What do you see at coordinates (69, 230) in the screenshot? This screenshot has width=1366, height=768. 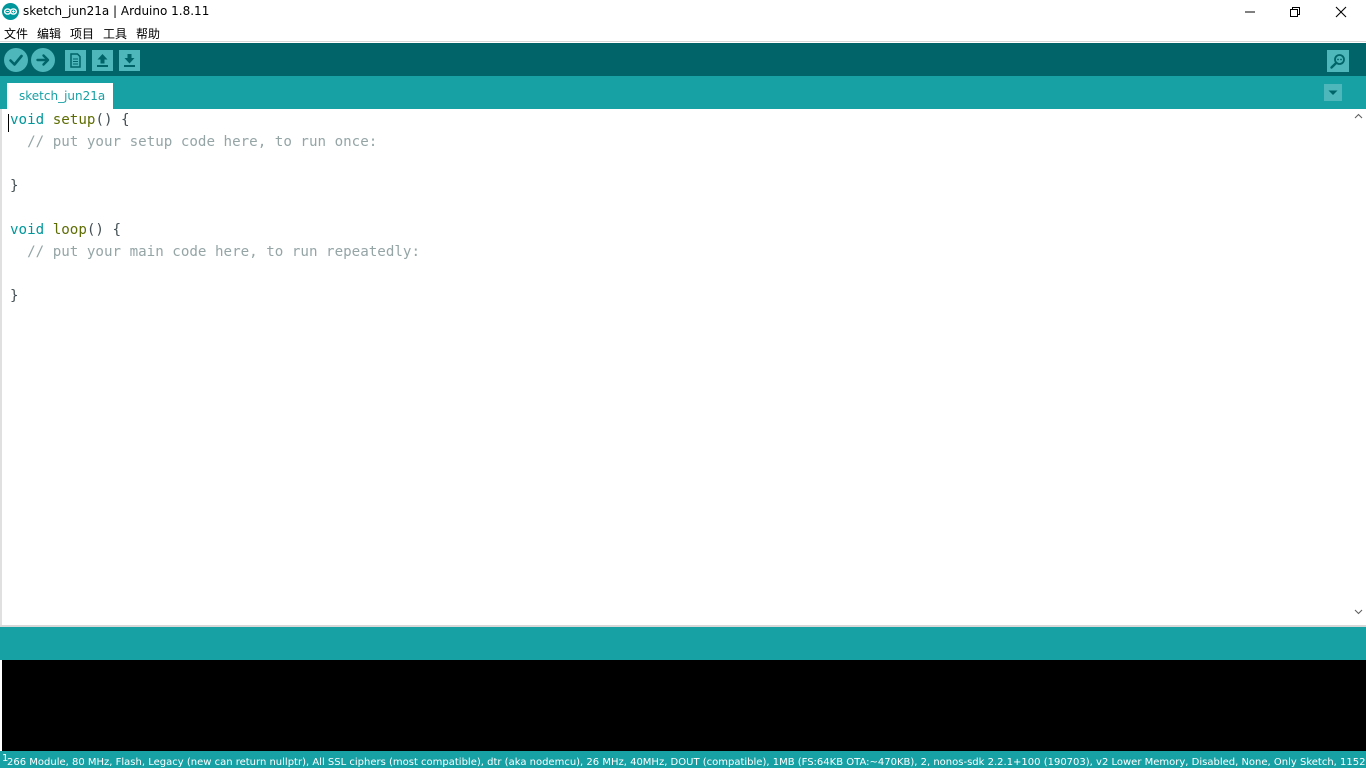 I see `code-token-func: loop` at bounding box center [69, 230].